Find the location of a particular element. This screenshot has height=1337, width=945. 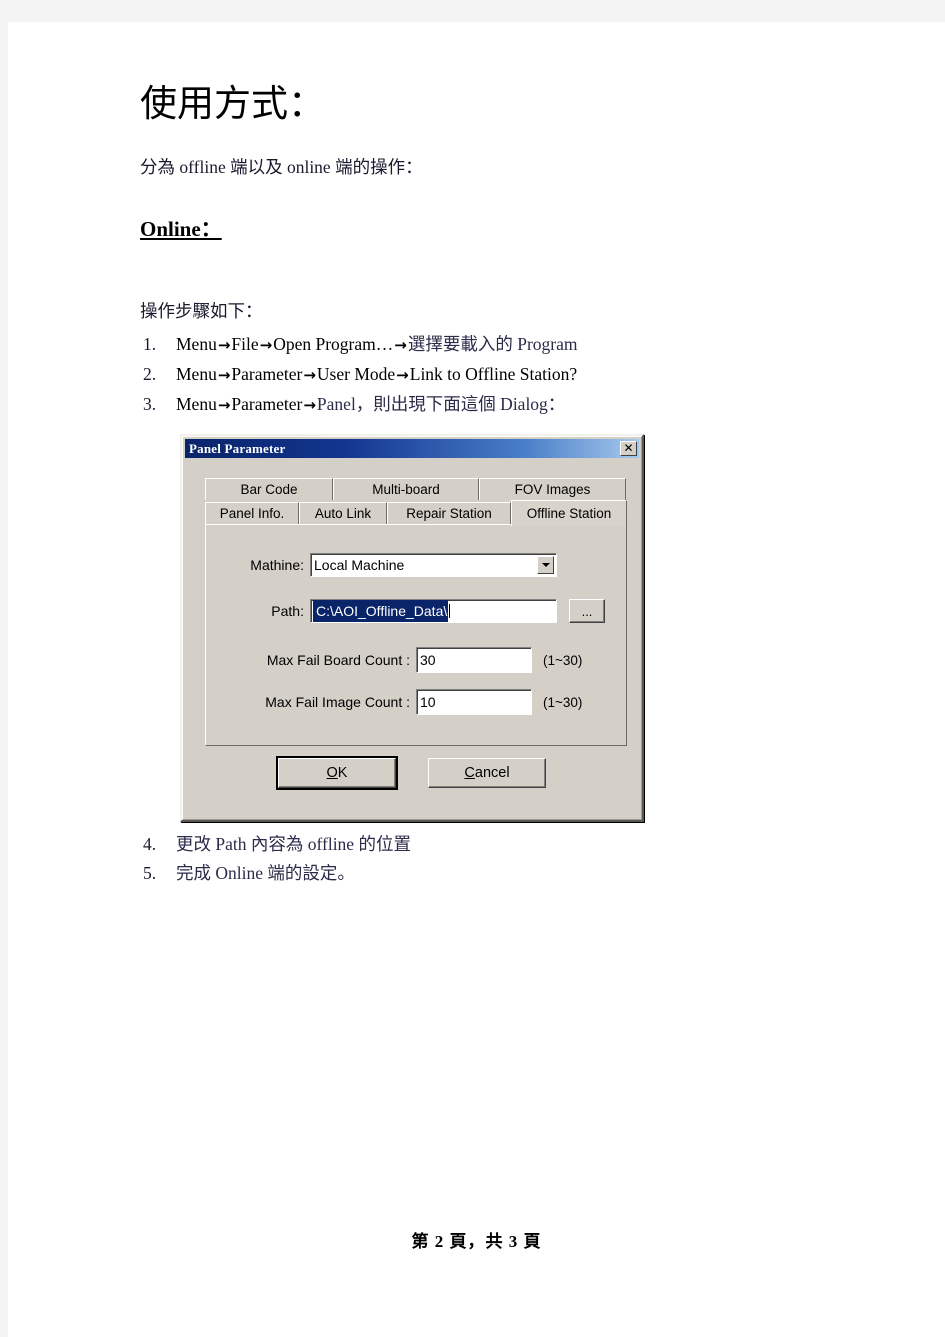

tab-bar-code: Bar Code is located at coordinates (269, 489).